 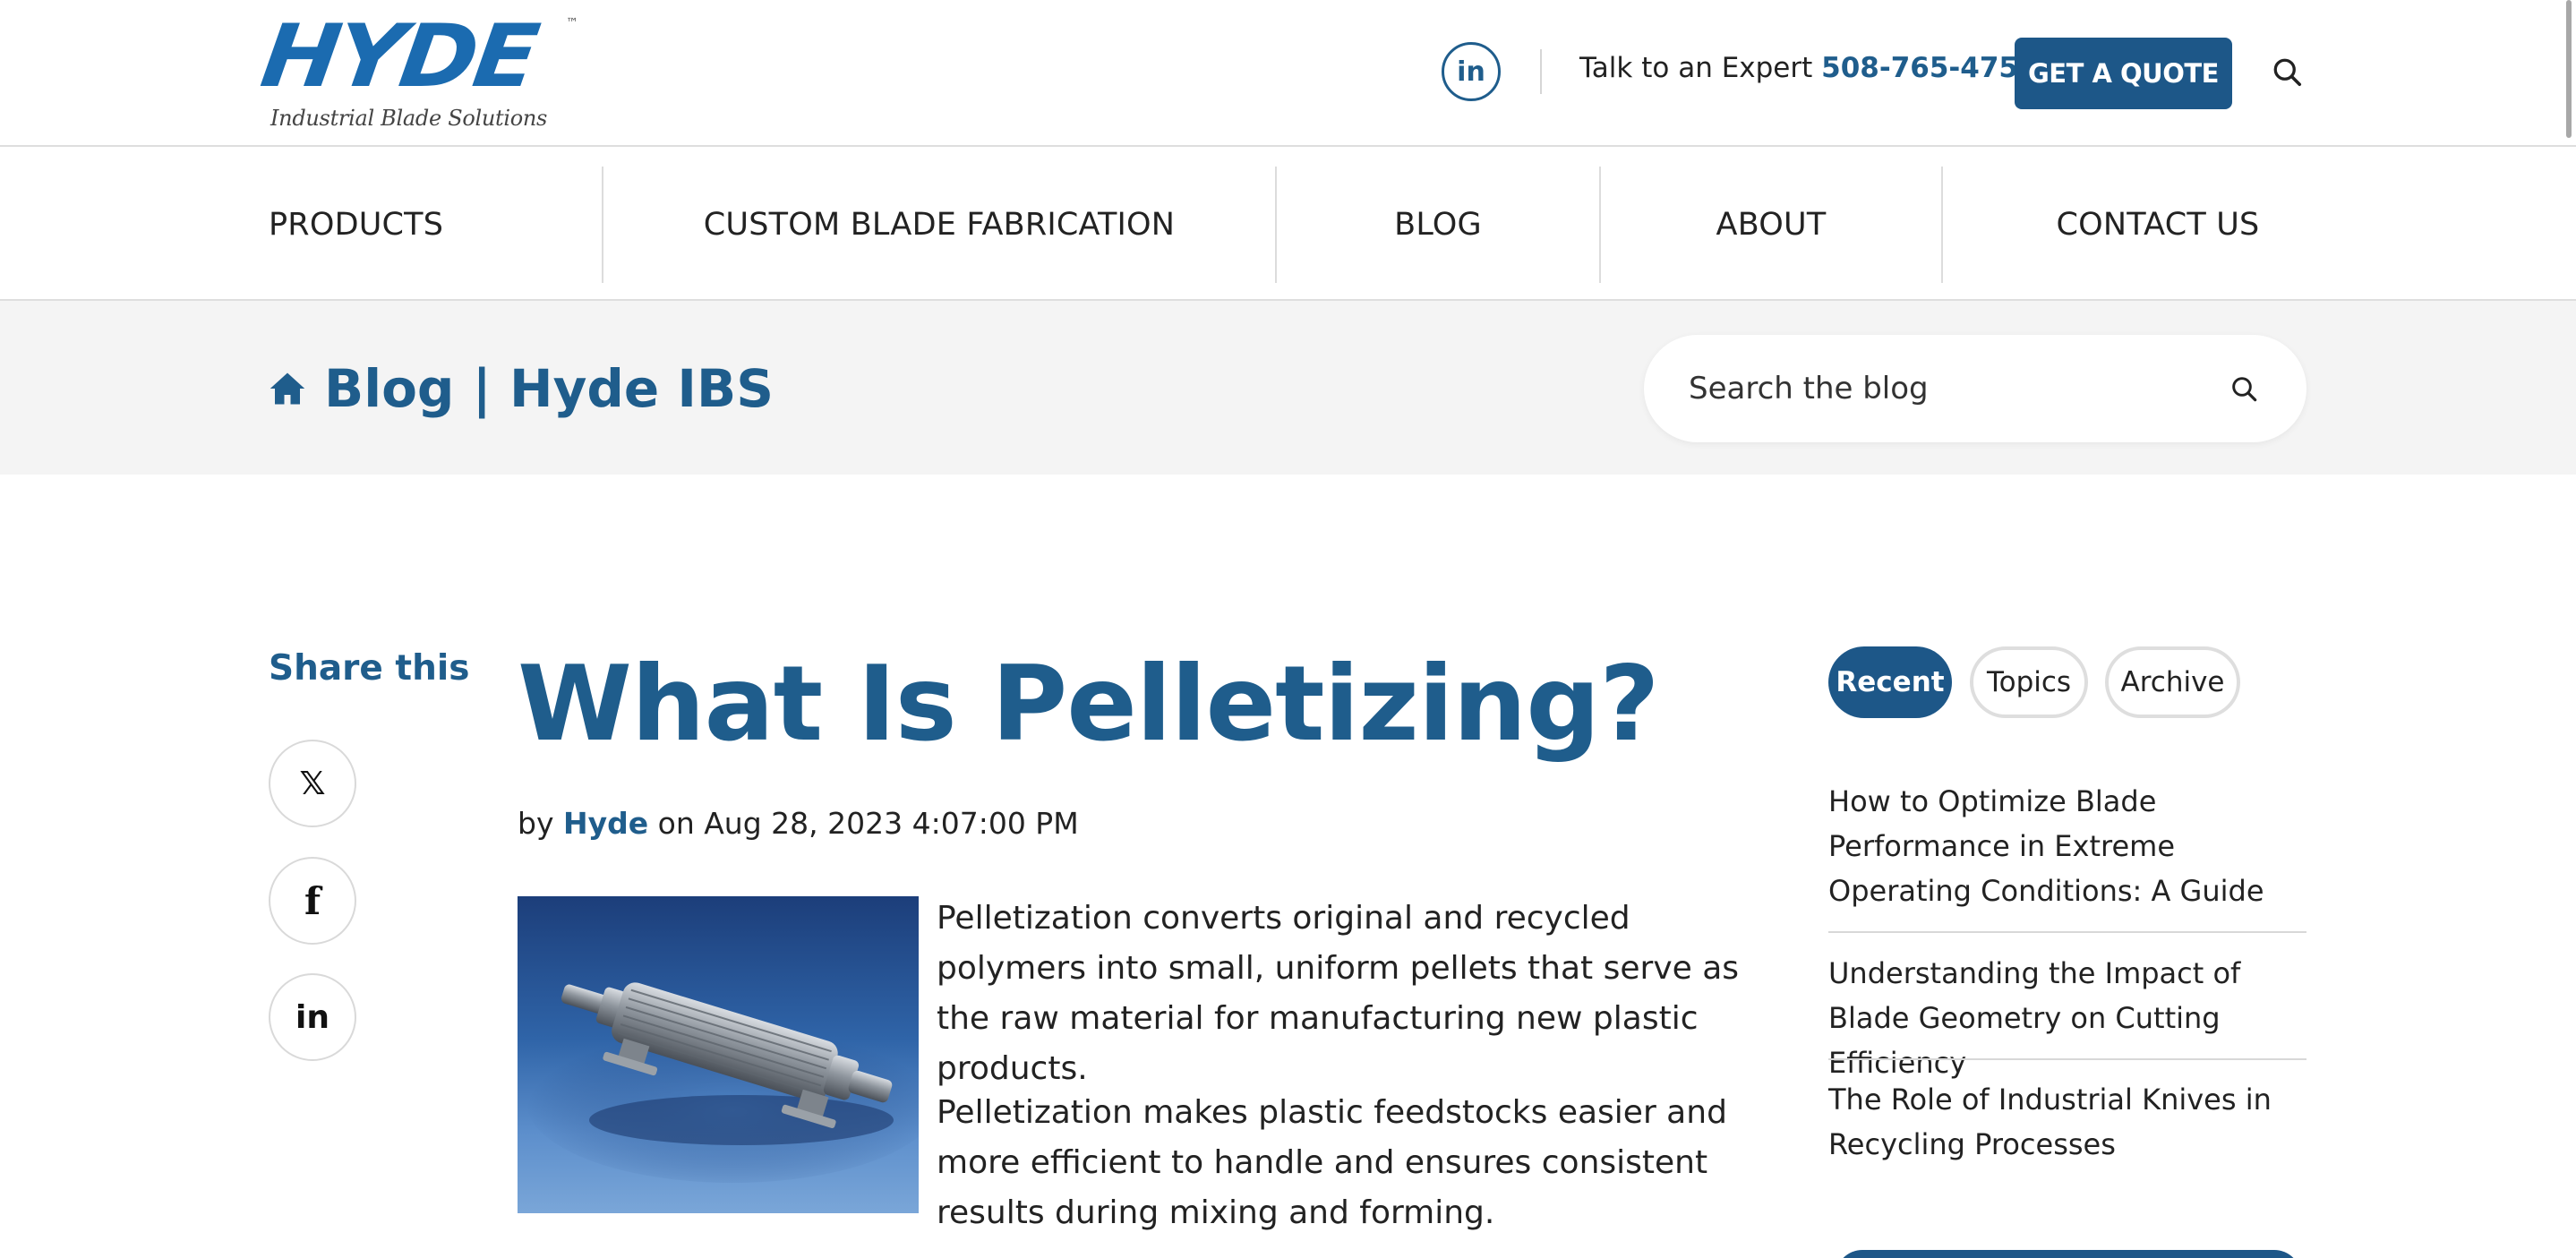 What do you see at coordinates (1438, 225) in the screenshot?
I see `nav-item-blog: BLOG` at bounding box center [1438, 225].